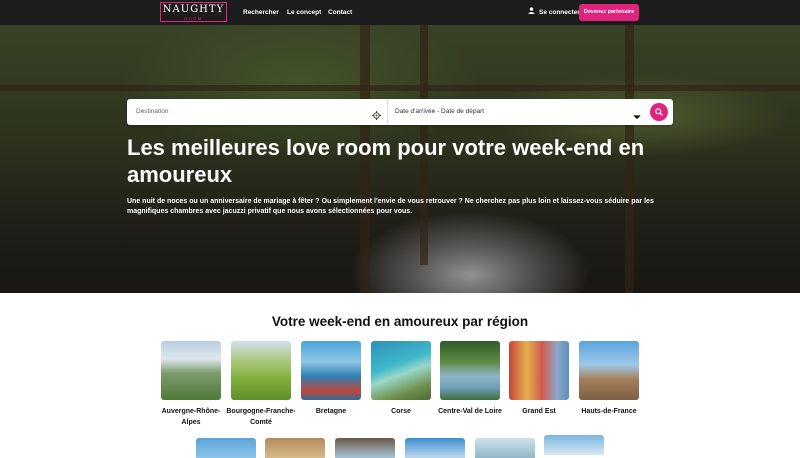  Describe the element at coordinates (559, 12) in the screenshot. I see `login-label: Se connecter` at that location.